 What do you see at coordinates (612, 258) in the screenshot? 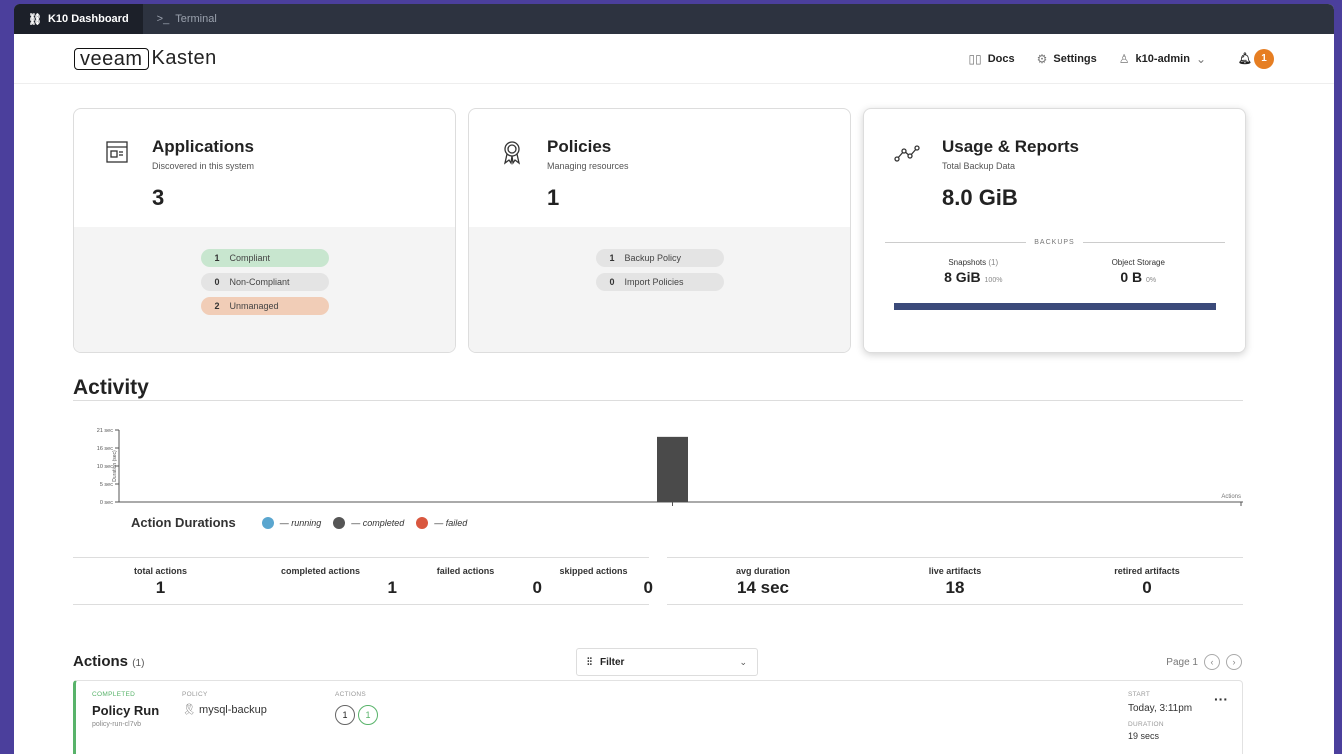
I see `pill-count: 1` at bounding box center [612, 258].